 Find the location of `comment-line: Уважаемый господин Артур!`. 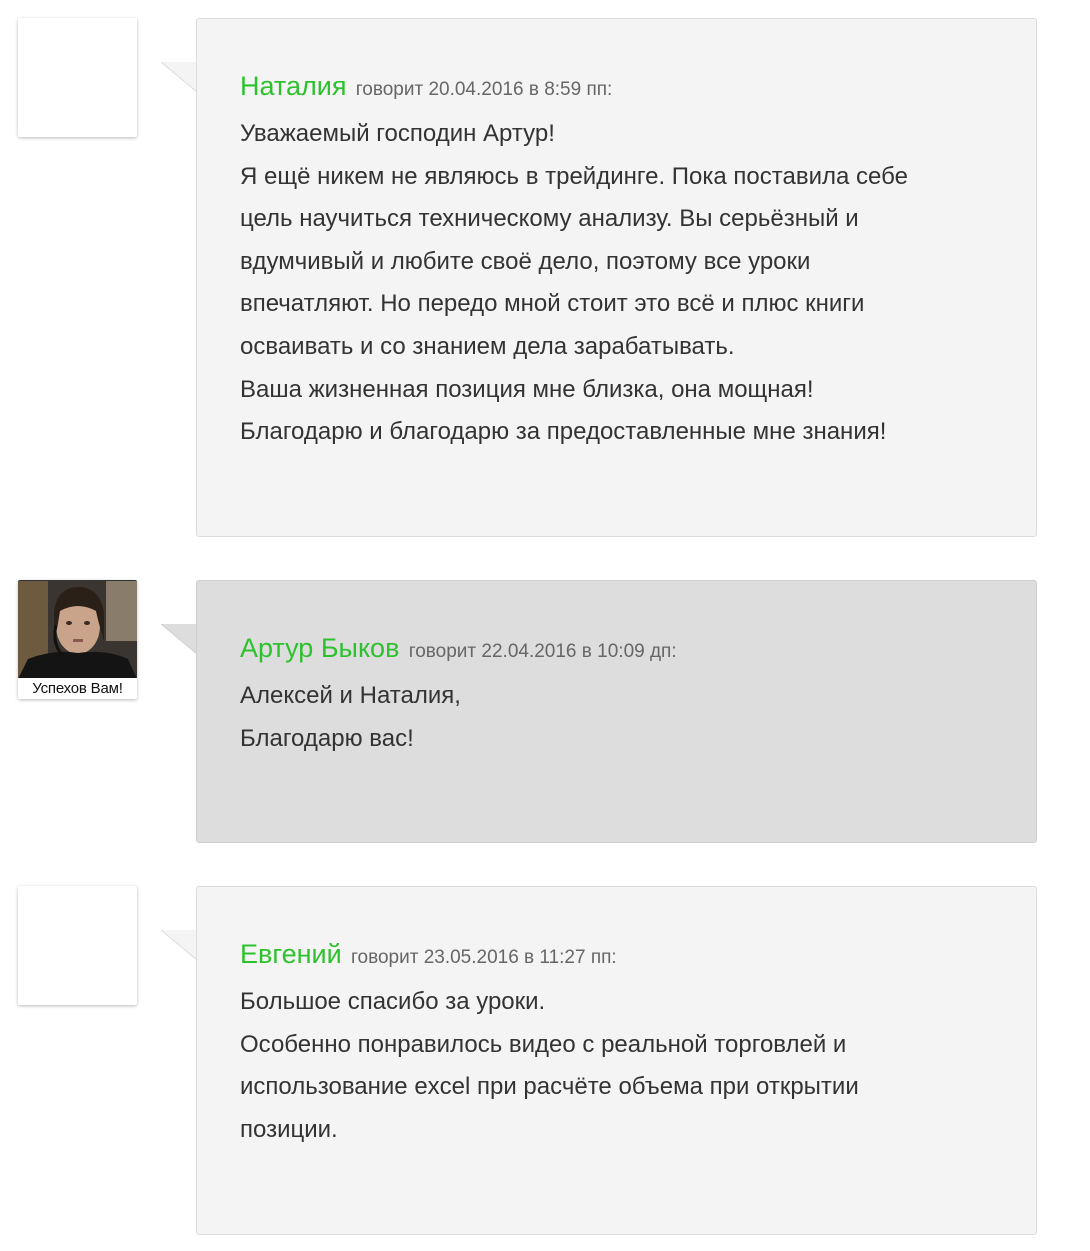

comment-line: Уважаемый господин Артур! is located at coordinates (397, 133).